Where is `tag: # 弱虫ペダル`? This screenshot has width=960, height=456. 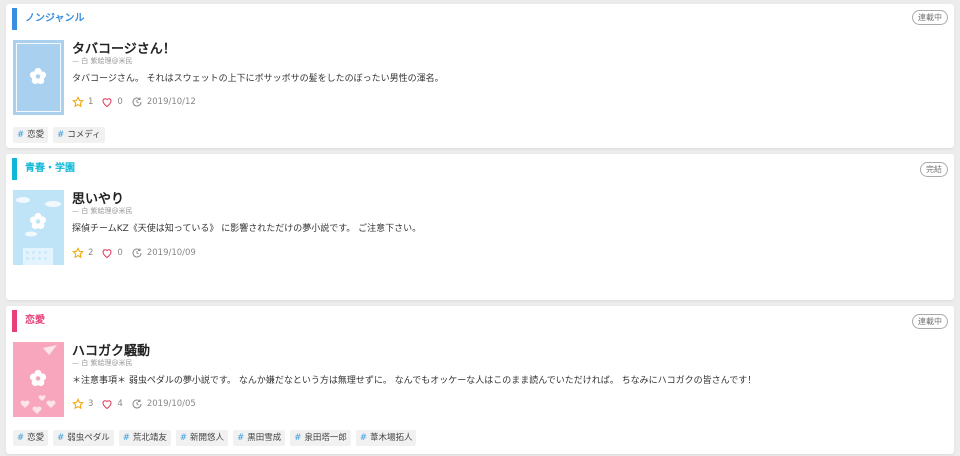
tag: # 弱虫ペダル is located at coordinates (83, 438).